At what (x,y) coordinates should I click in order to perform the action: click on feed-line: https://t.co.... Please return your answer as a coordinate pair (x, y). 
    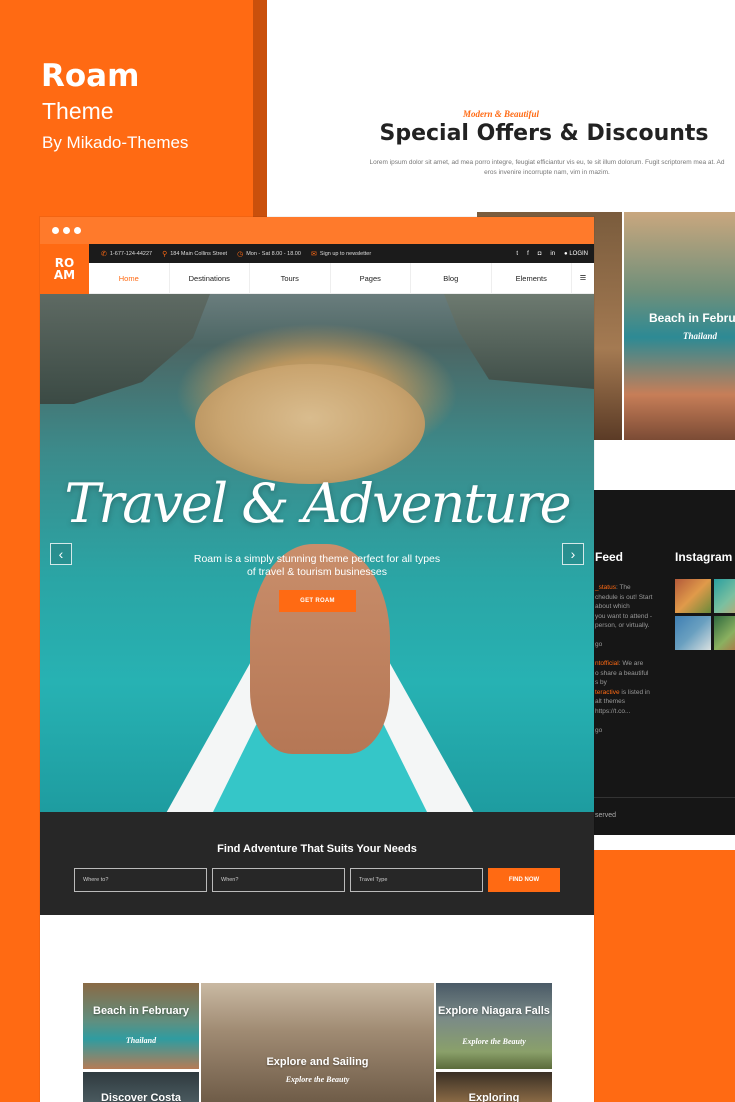
    Looking at the image, I should click on (613, 711).